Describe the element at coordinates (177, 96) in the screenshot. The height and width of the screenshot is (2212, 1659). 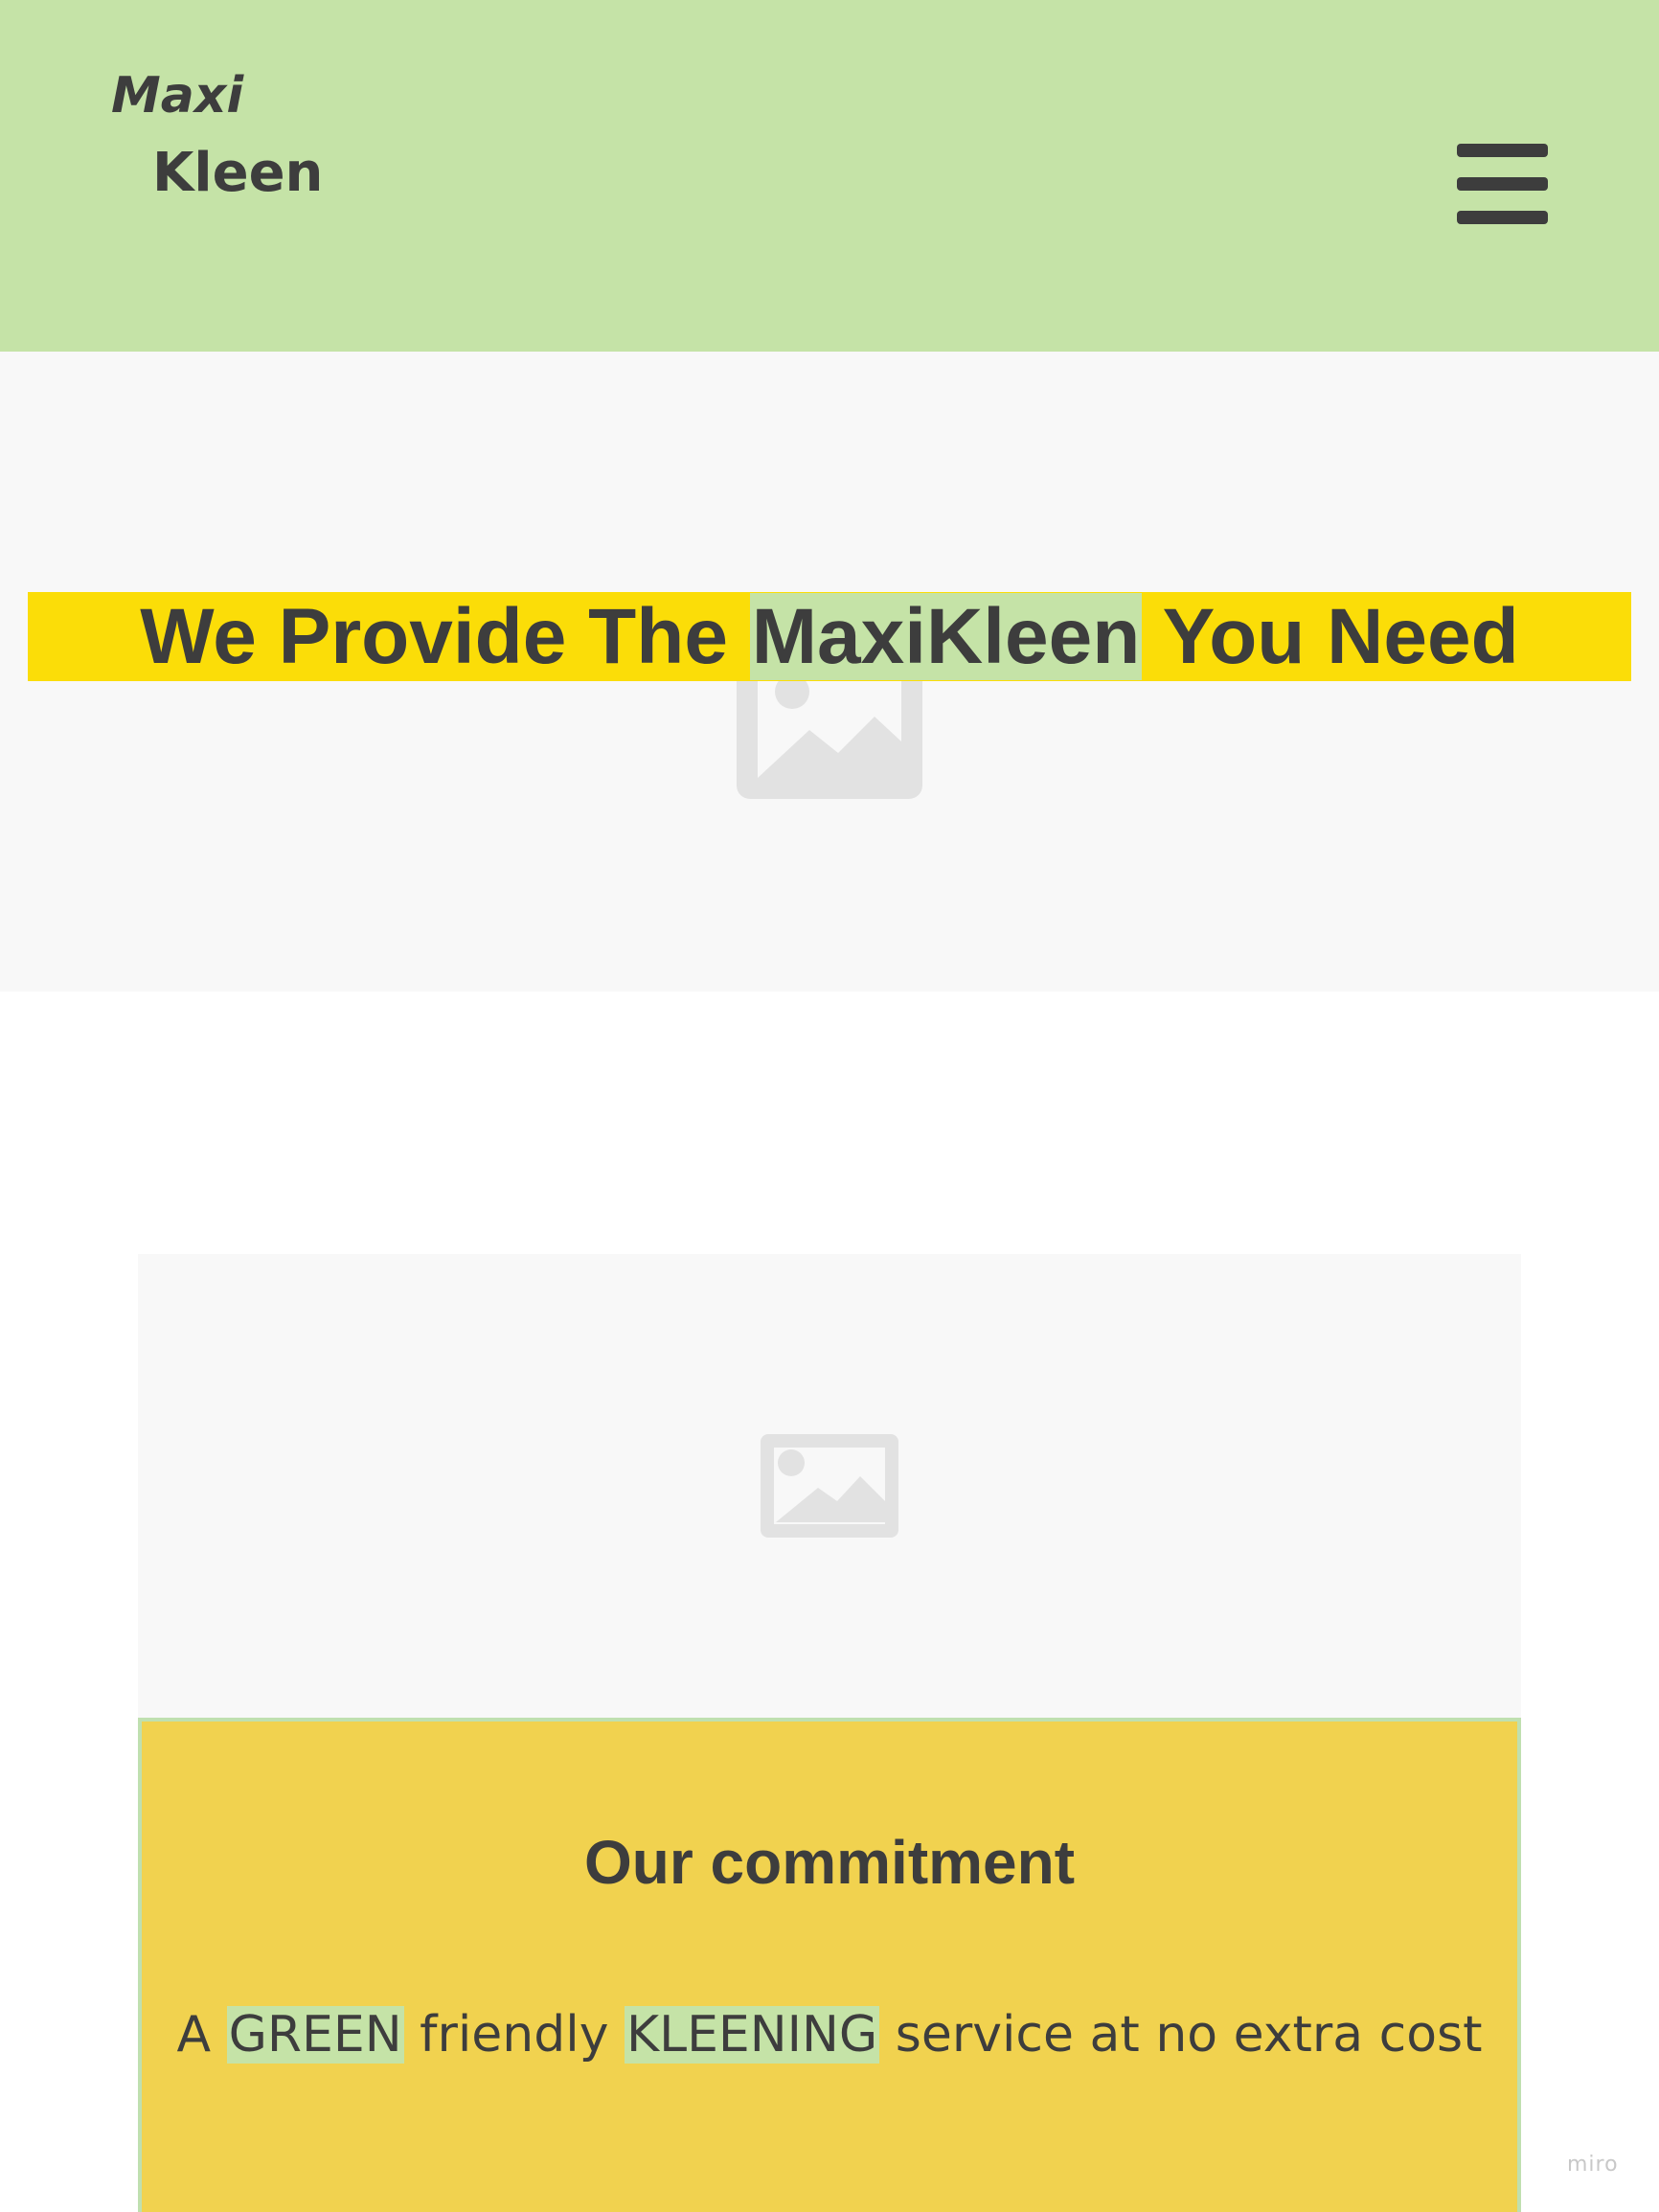
I see `logo-maxi: Maxi` at that location.